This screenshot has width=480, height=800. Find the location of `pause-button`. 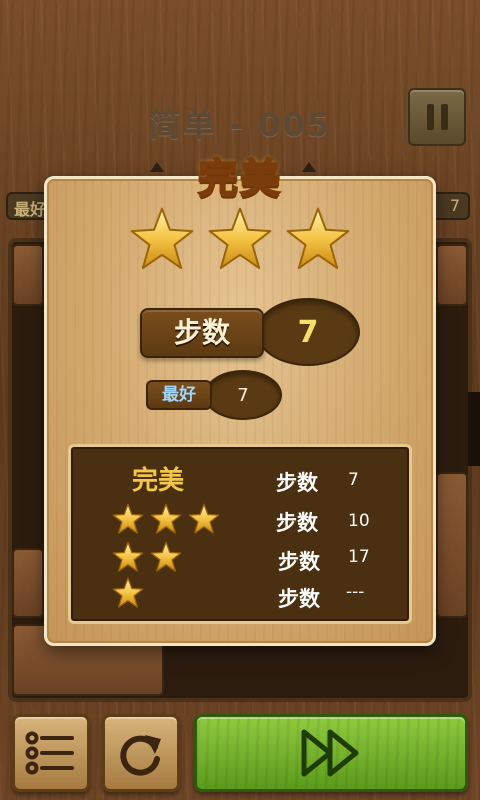

pause-button is located at coordinates (437, 117).